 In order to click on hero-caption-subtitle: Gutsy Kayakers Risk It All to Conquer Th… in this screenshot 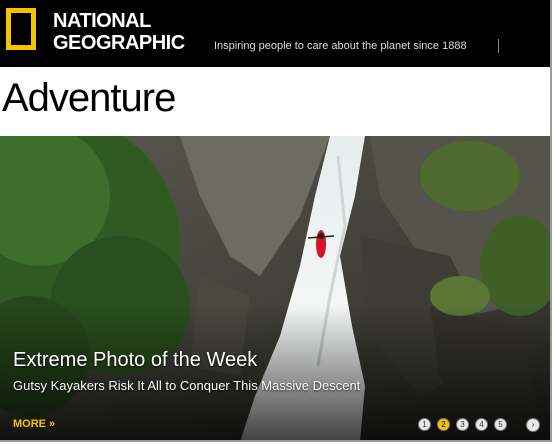, I will do `click(186, 385)`.